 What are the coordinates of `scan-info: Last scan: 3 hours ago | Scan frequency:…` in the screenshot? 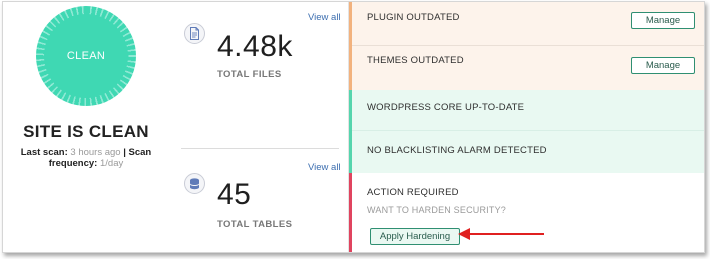 It's located at (86, 158).